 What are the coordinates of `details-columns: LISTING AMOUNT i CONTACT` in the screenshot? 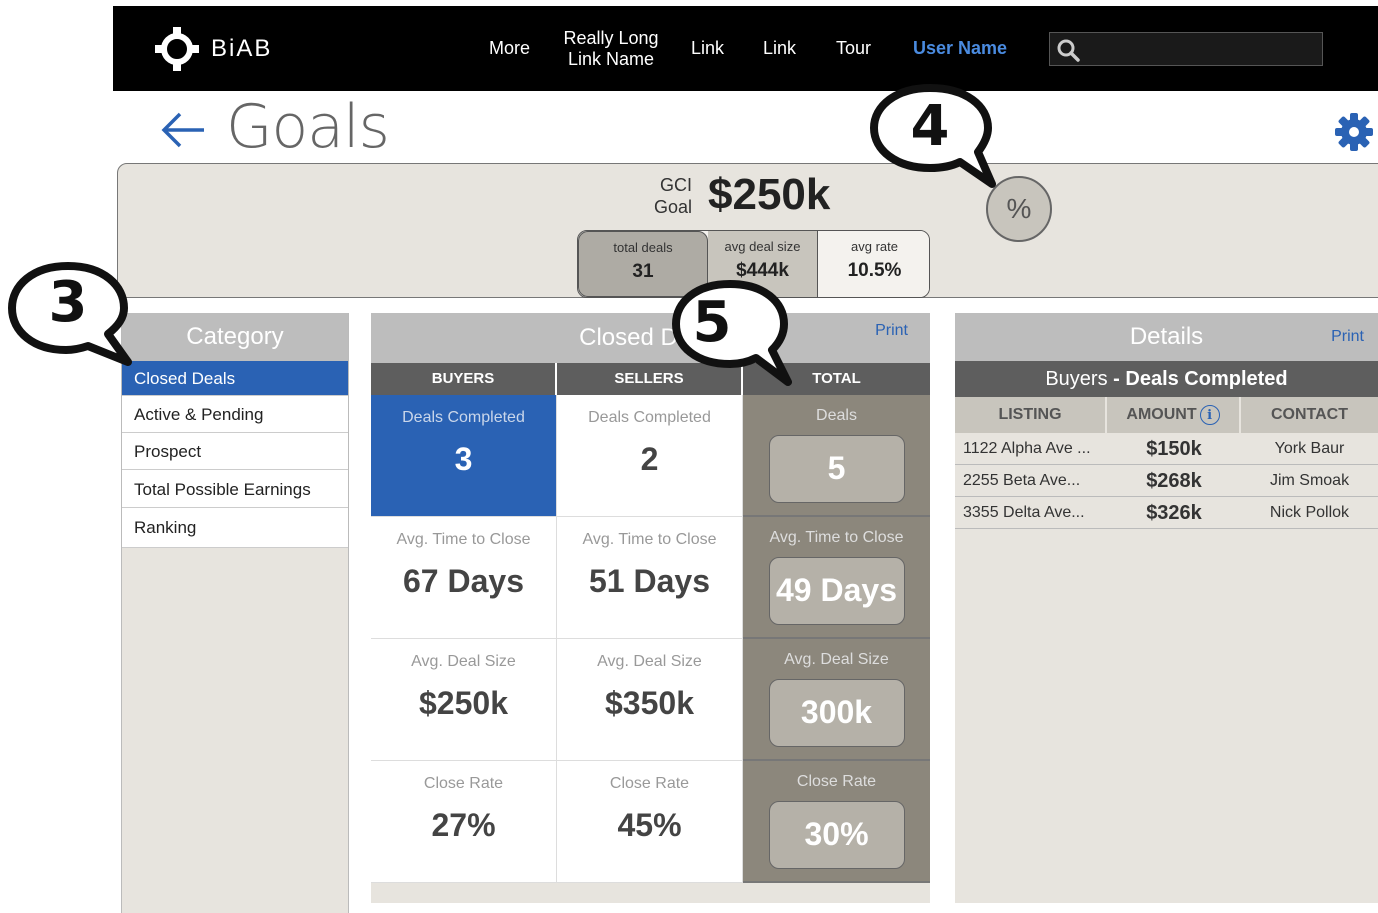 It's located at (1166, 415).